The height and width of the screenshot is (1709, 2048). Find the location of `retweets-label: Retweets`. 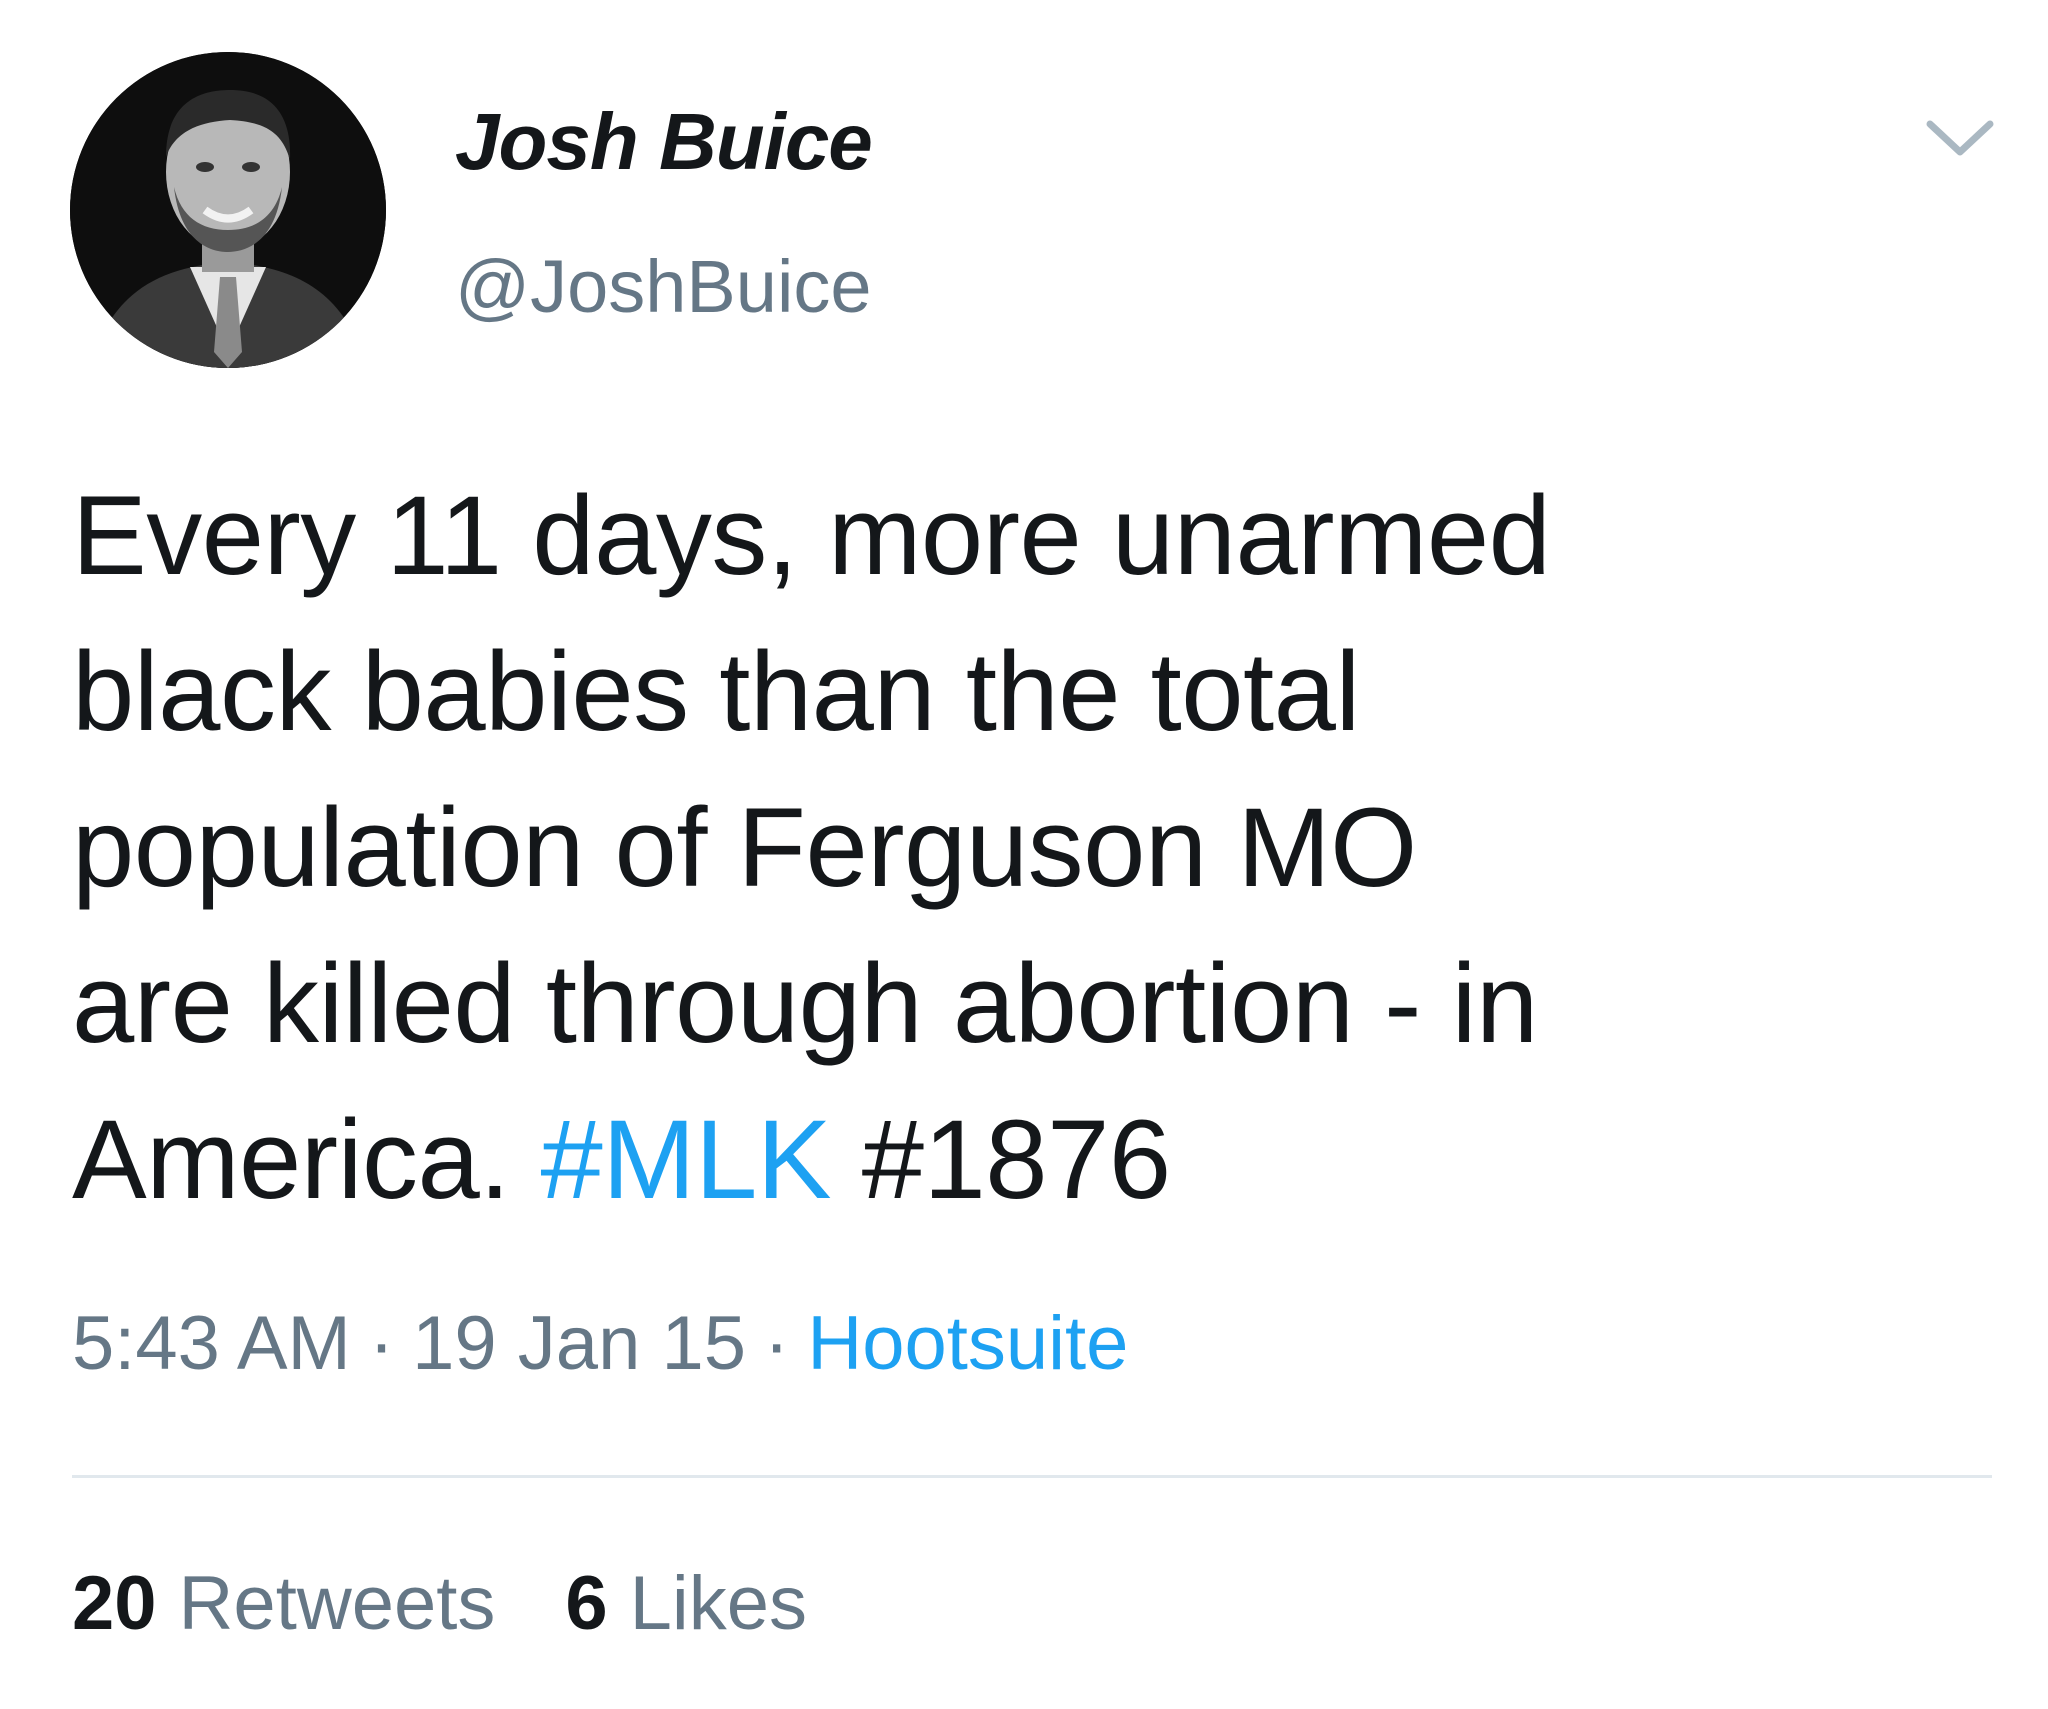

retweets-label: Retweets is located at coordinates (337, 1603).